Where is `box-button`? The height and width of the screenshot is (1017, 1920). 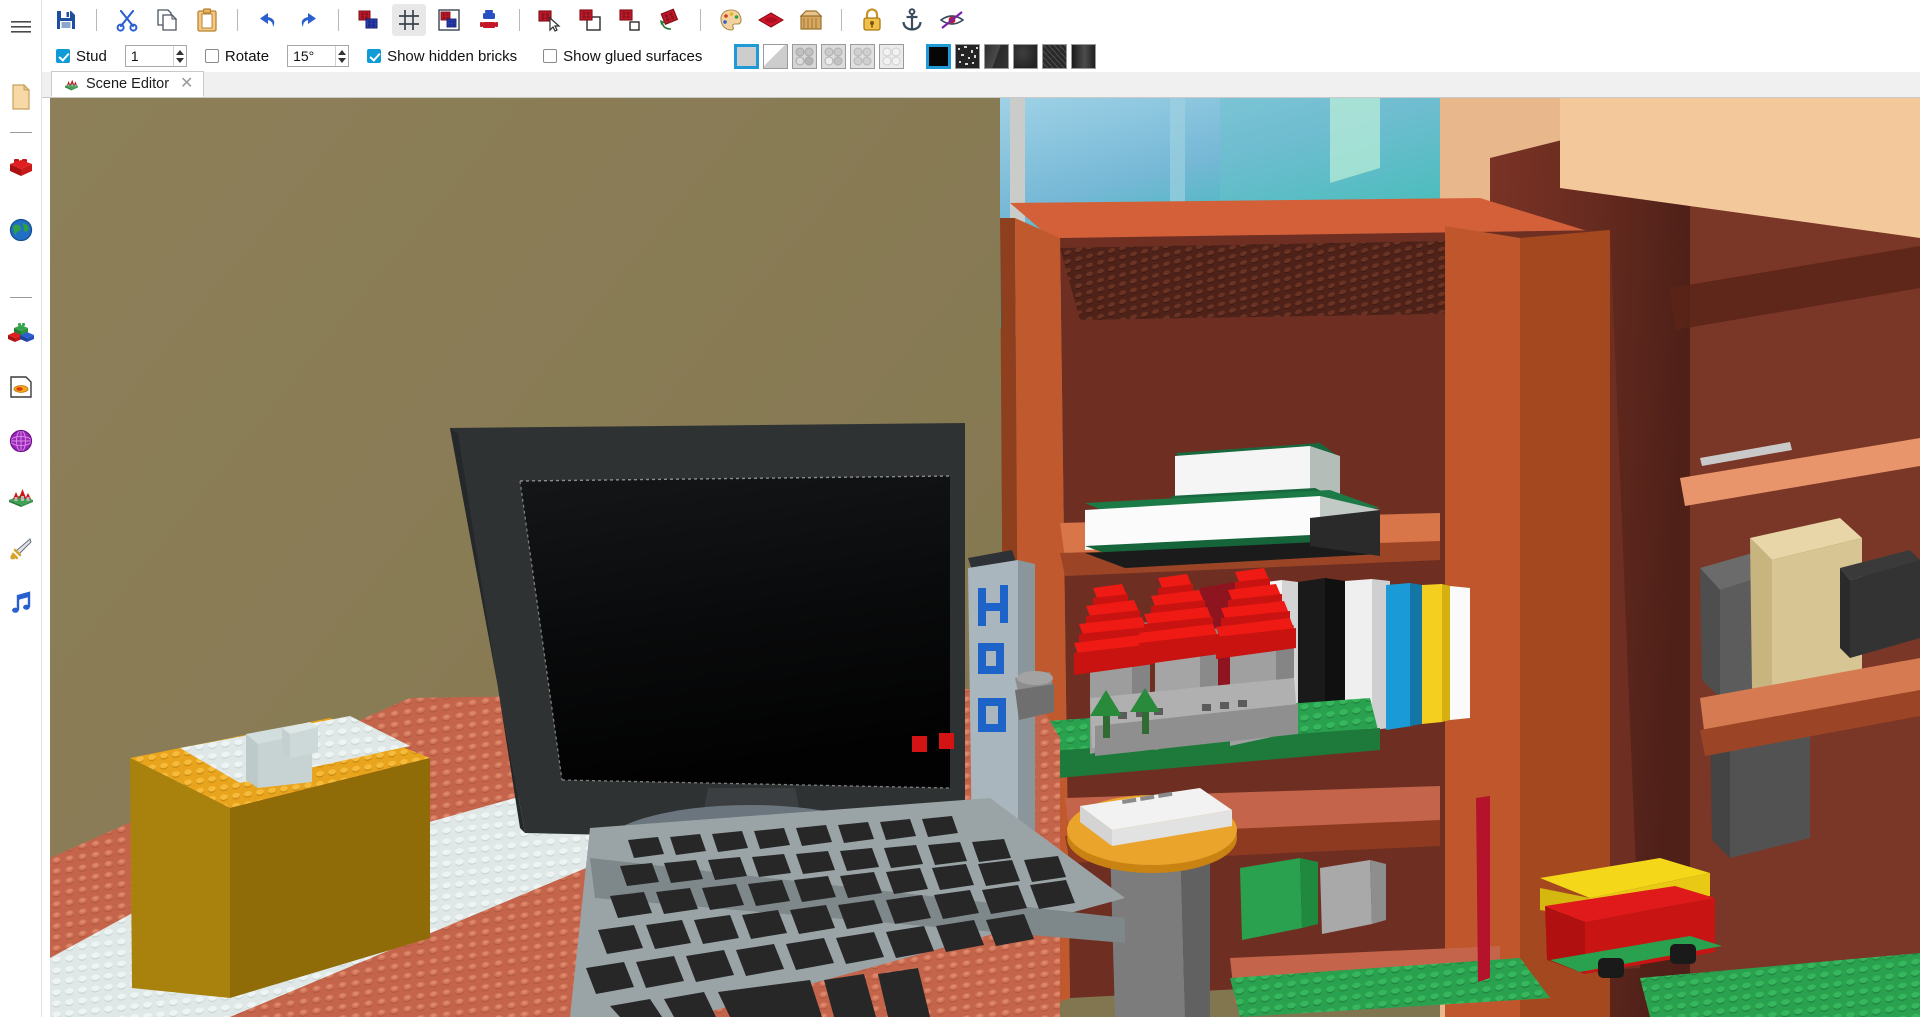 box-button is located at coordinates (811, 20).